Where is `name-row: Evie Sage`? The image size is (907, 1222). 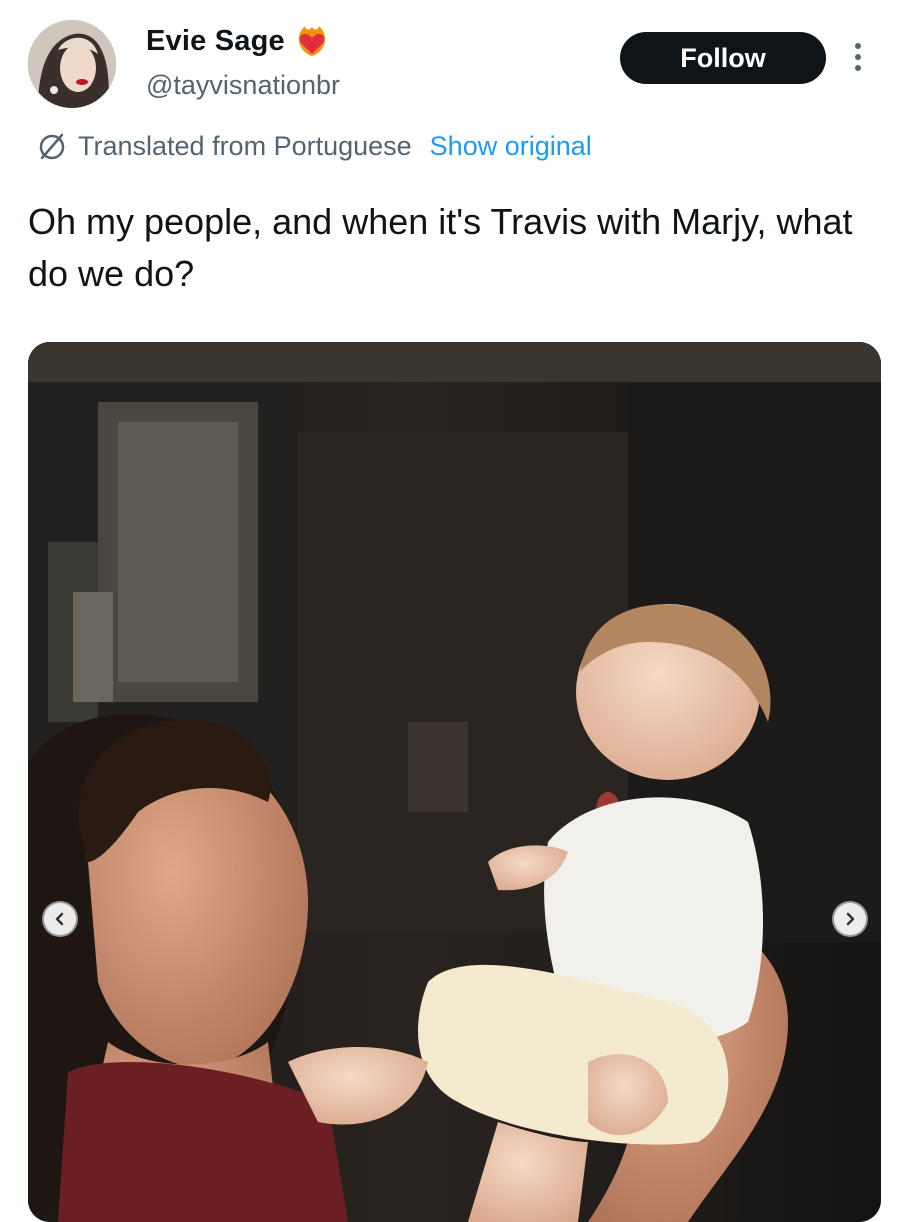 name-row: Evie Sage is located at coordinates (237, 41).